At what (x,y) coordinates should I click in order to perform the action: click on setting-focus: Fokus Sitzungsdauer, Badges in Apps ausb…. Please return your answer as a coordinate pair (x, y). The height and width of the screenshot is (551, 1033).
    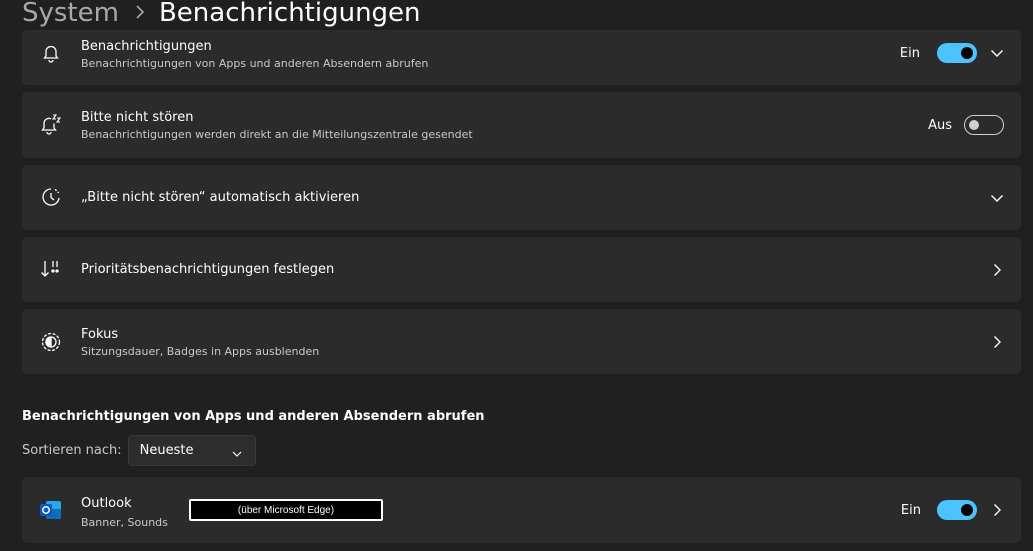
    Looking at the image, I should click on (521, 341).